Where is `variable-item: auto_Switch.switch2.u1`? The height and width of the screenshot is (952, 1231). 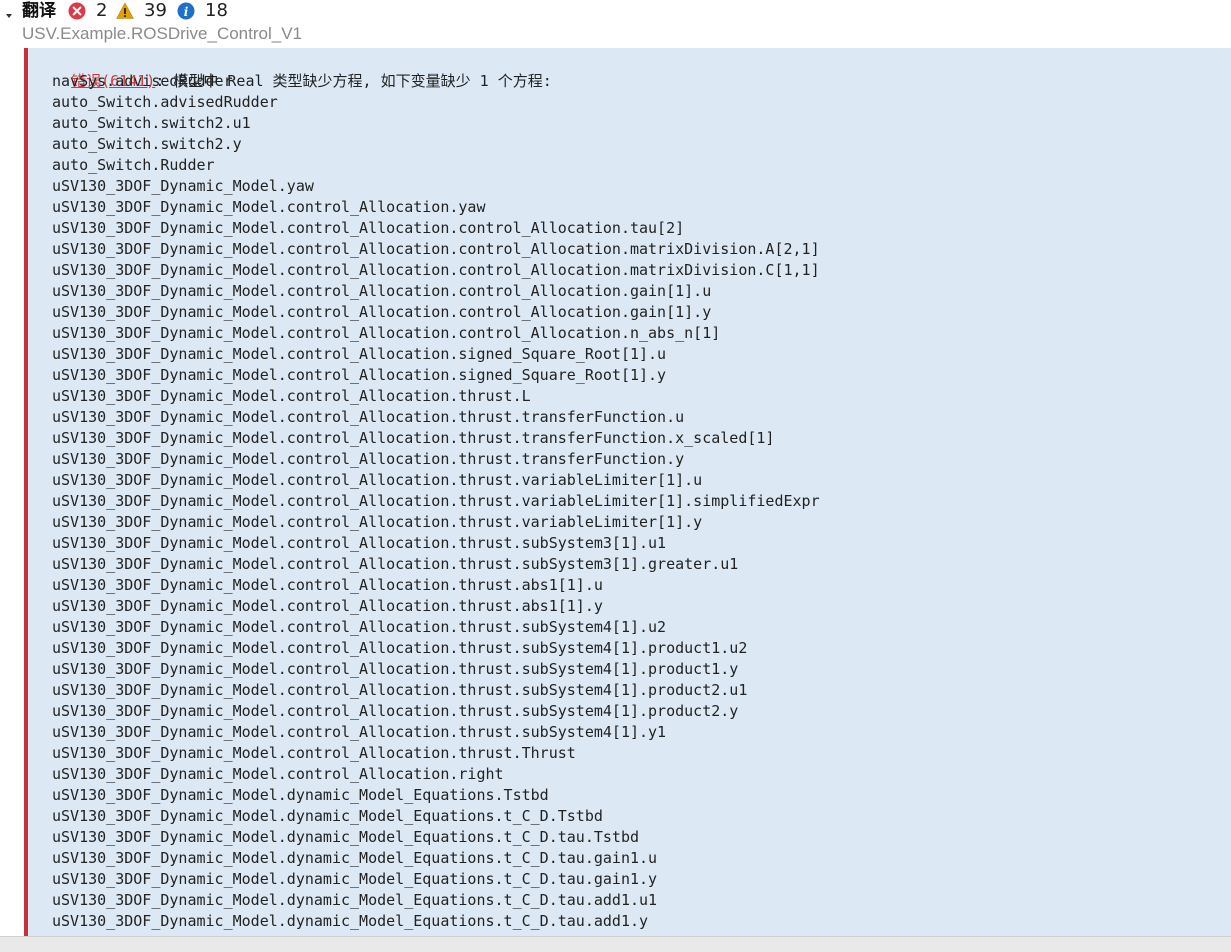 variable-item: auto_Switch.switch2.u1 is located at coordinates (151, 123).